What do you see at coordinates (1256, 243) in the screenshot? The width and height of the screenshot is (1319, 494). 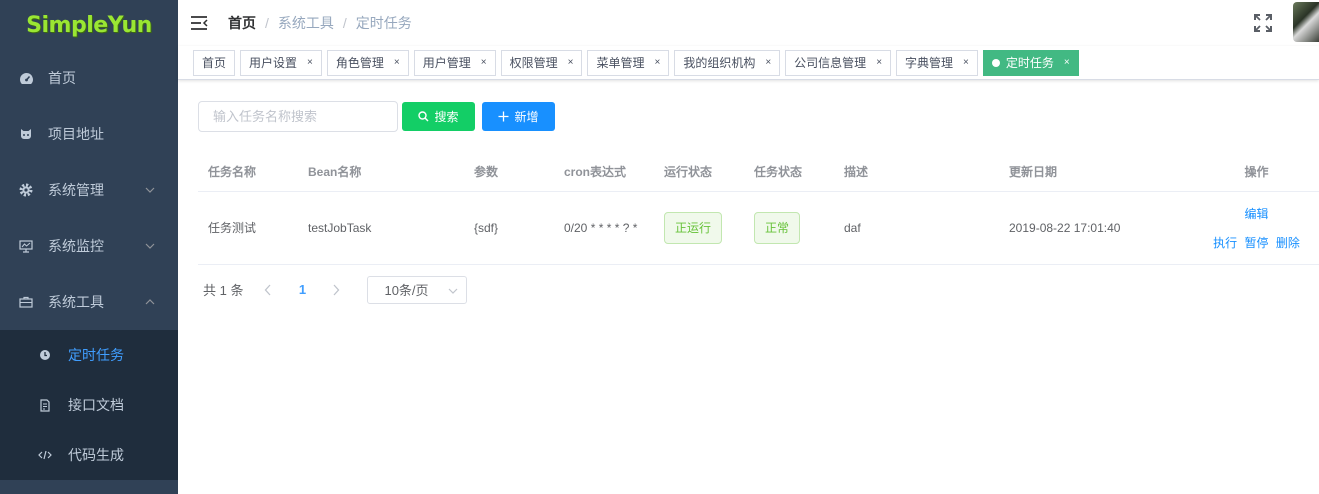 I see `pause-link: 暂停` at bounding box center [1256, 243].